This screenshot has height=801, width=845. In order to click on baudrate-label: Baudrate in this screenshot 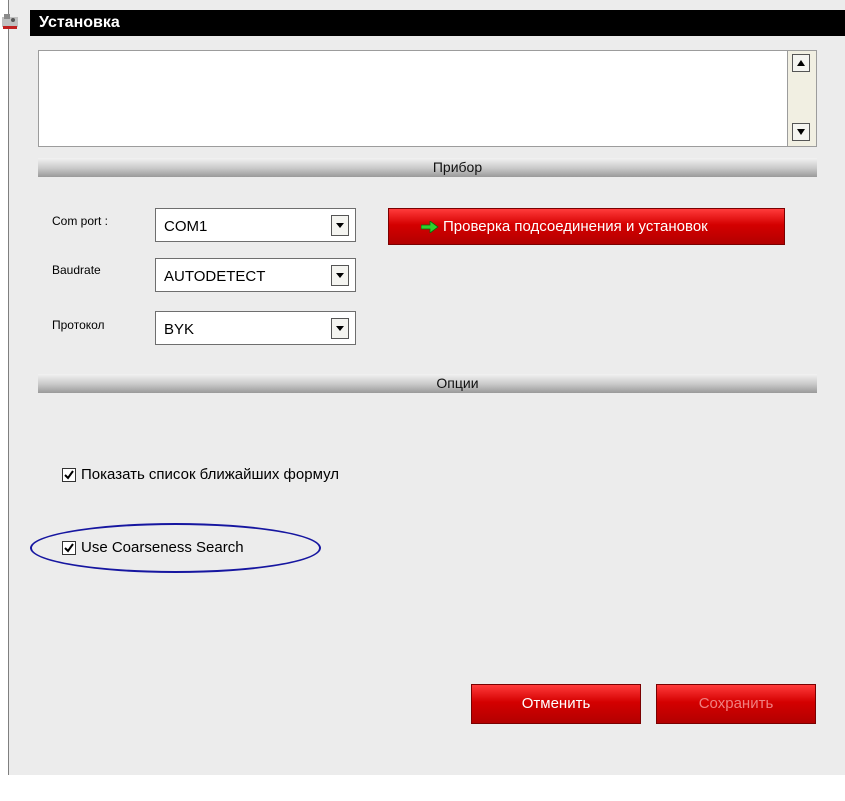, I will do `click(76, 270)`.